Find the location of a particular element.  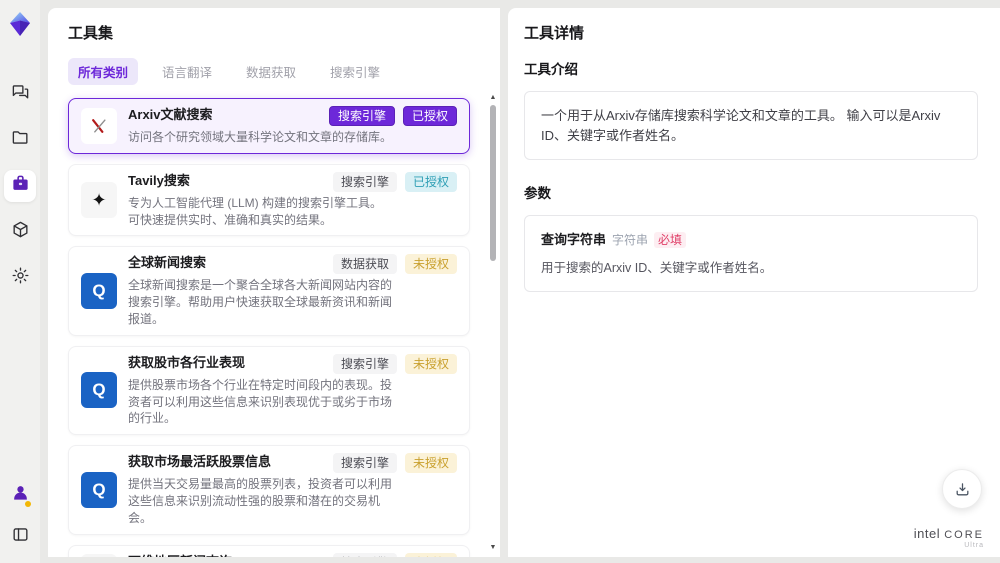

param-required-badge: 必填 is located at coordinates (670, 240).